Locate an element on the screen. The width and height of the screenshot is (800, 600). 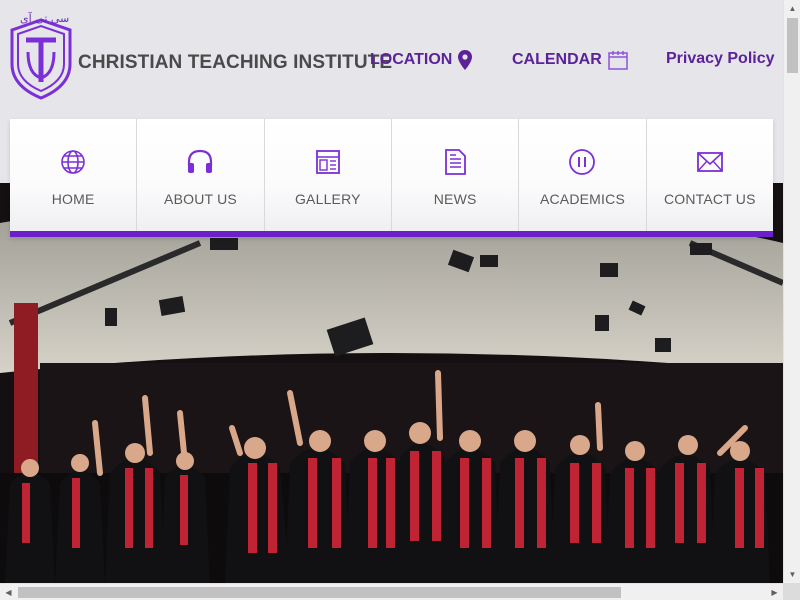
nav-item-home: HOME is located at coordinates (74, 175).